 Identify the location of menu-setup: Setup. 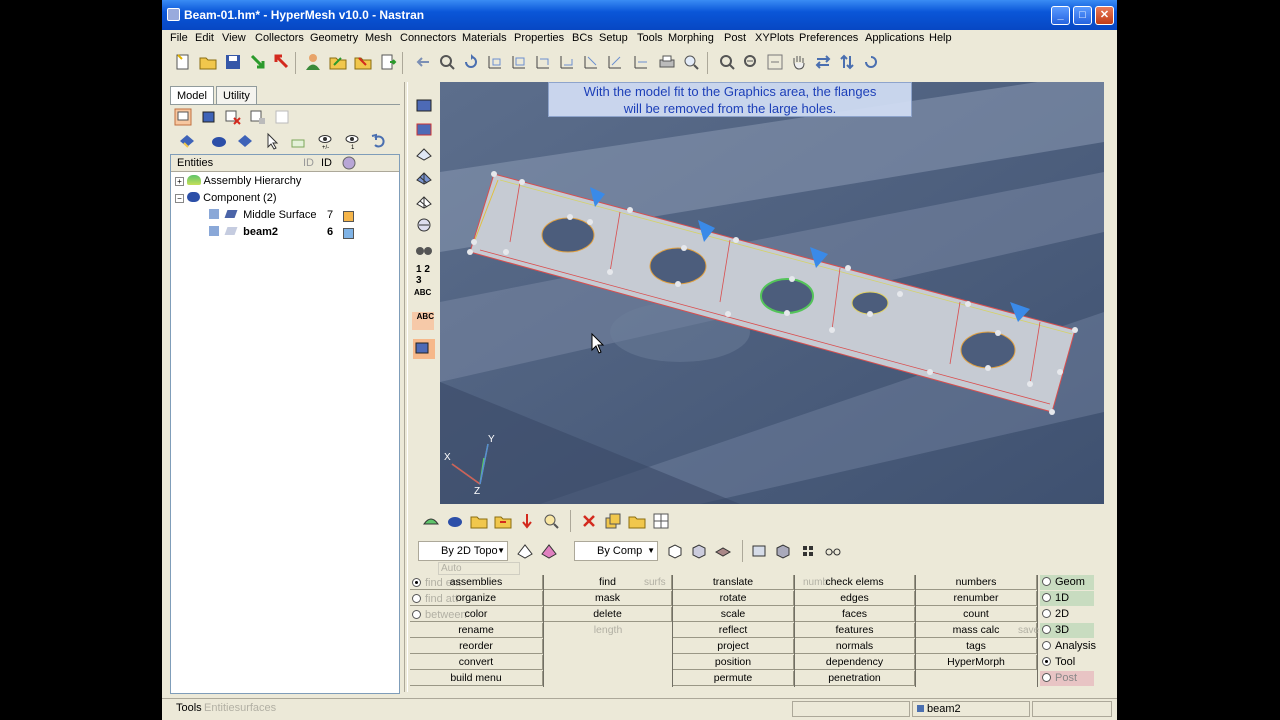
(613, 38).